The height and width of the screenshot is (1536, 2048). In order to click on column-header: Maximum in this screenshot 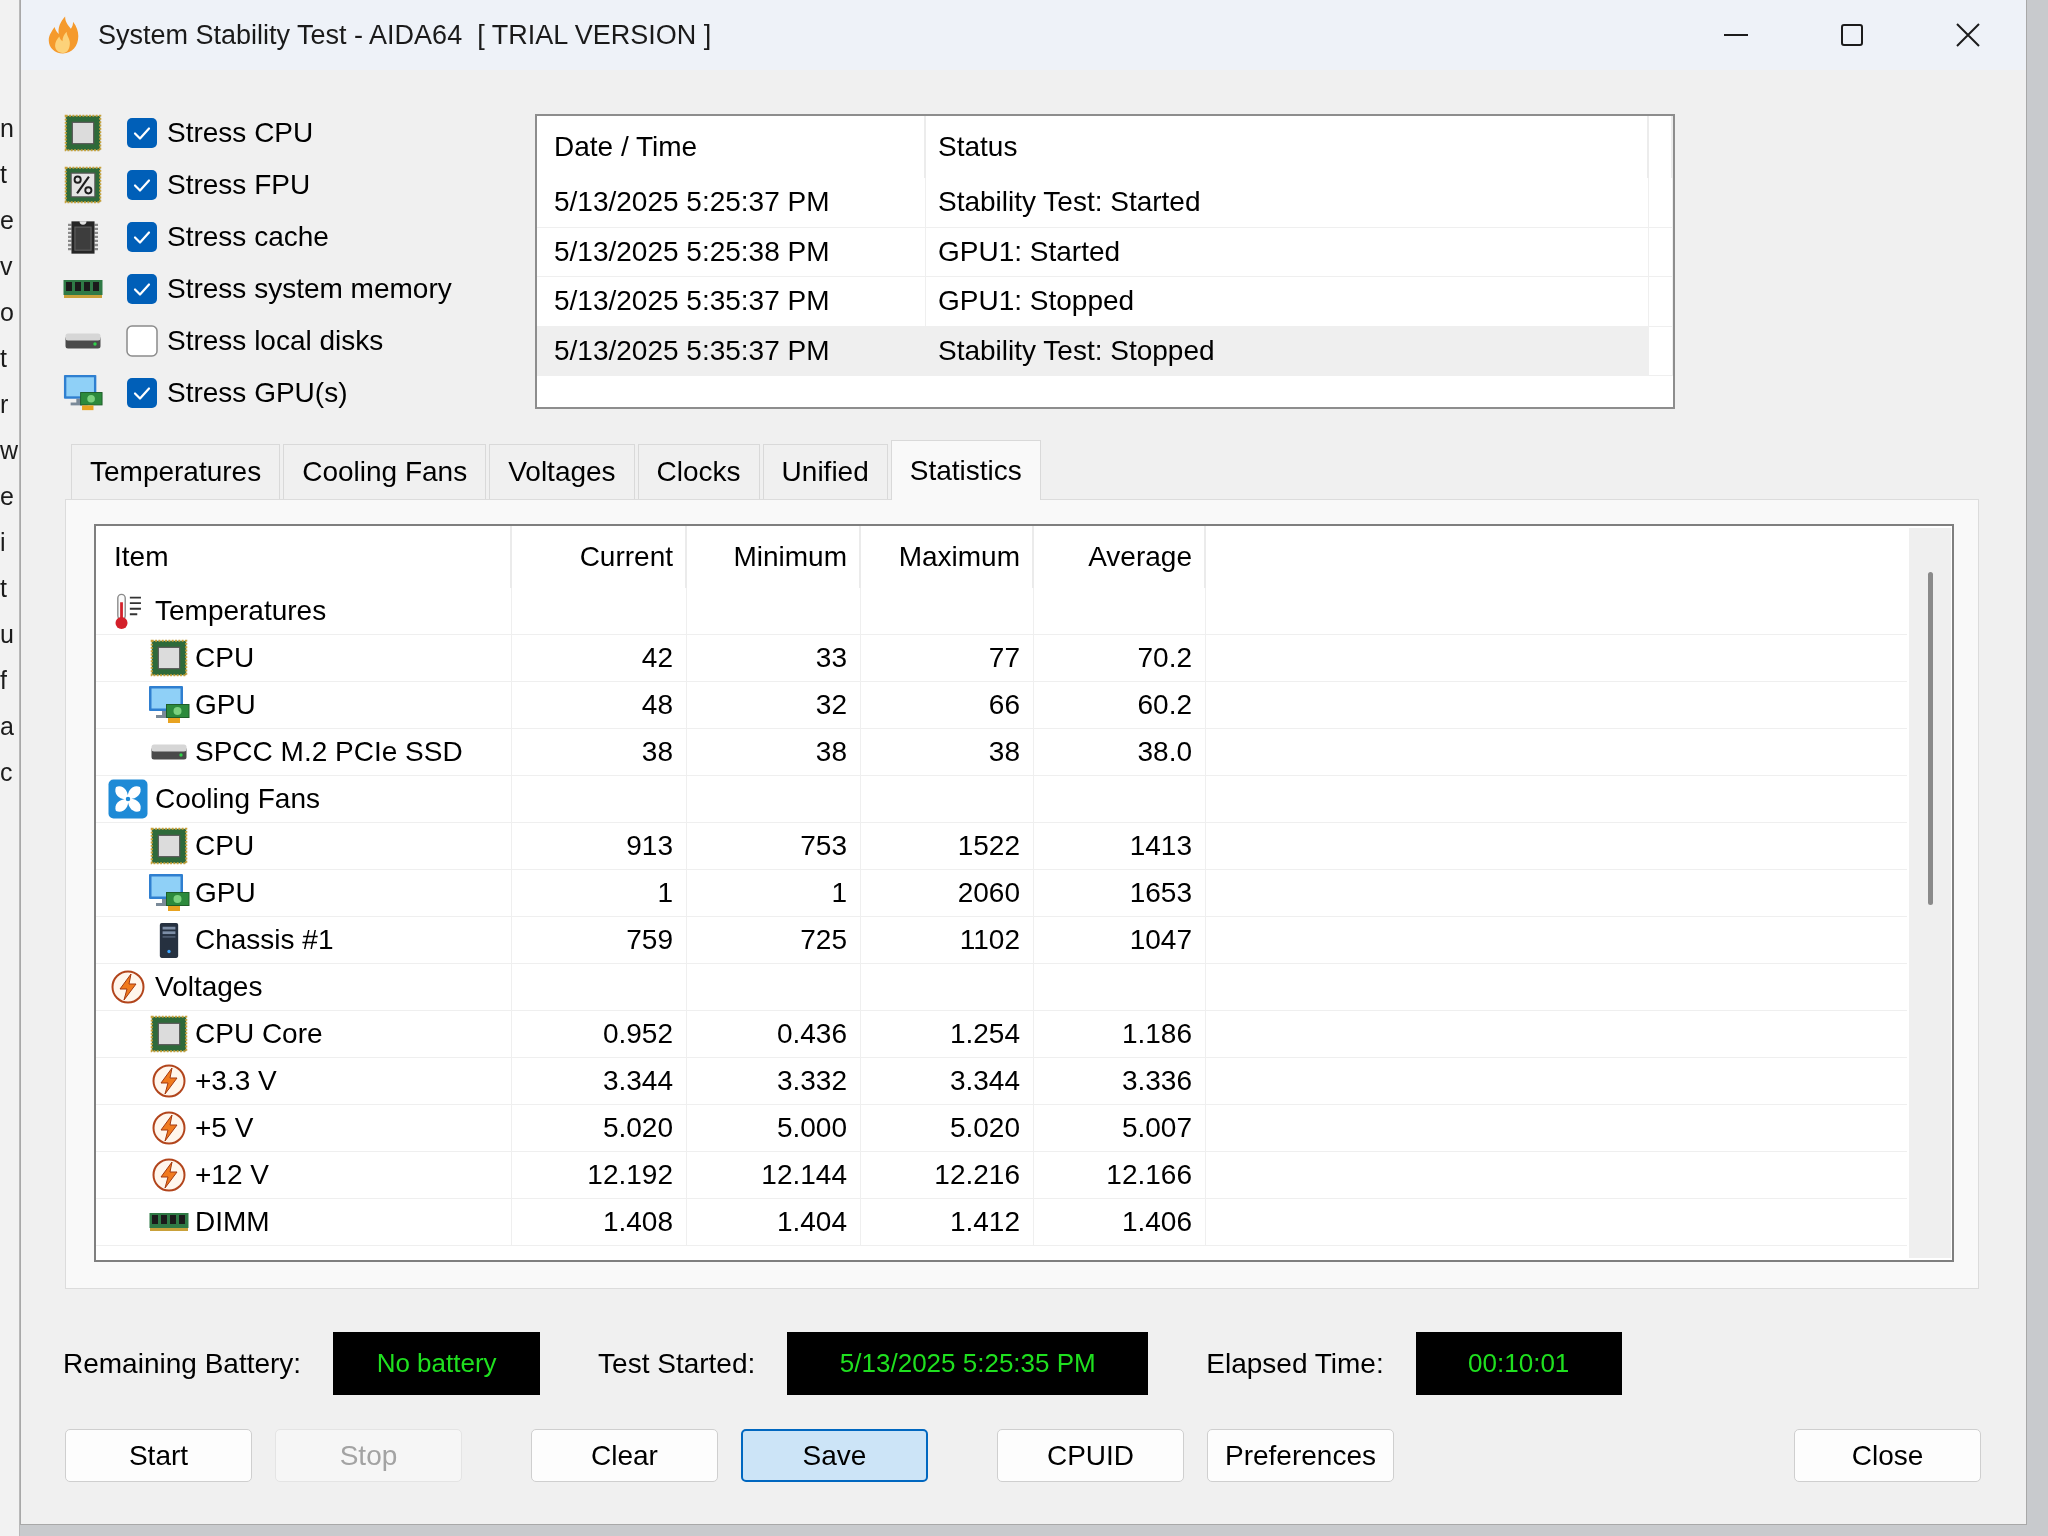, I will do `click(947, 557)`.